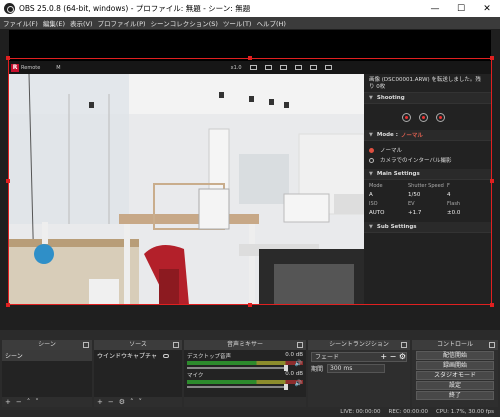 Image resolution: width=500 pixels, height=417 pixels. Describe the element at coordinates (406, 117) in the screenshot. I see `record-button-icon` at that location.